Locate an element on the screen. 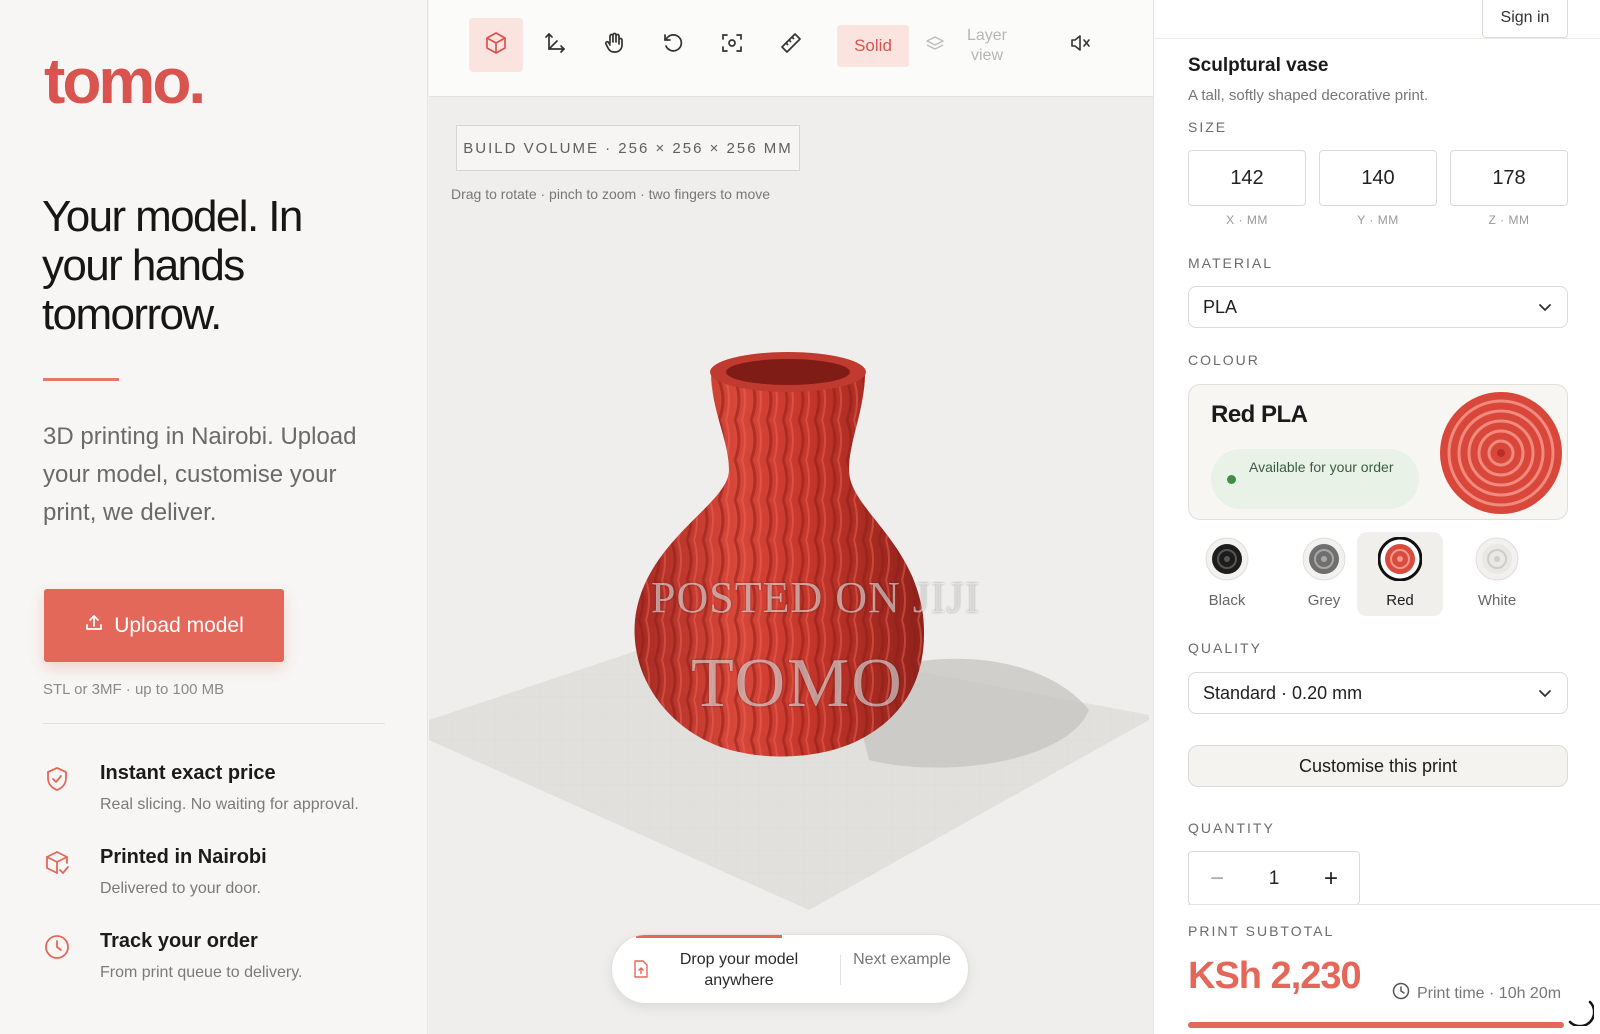 Image resolution: width=1600 pixels, height=1034 pixels. upload-icon is located at coordinates (94, 626).